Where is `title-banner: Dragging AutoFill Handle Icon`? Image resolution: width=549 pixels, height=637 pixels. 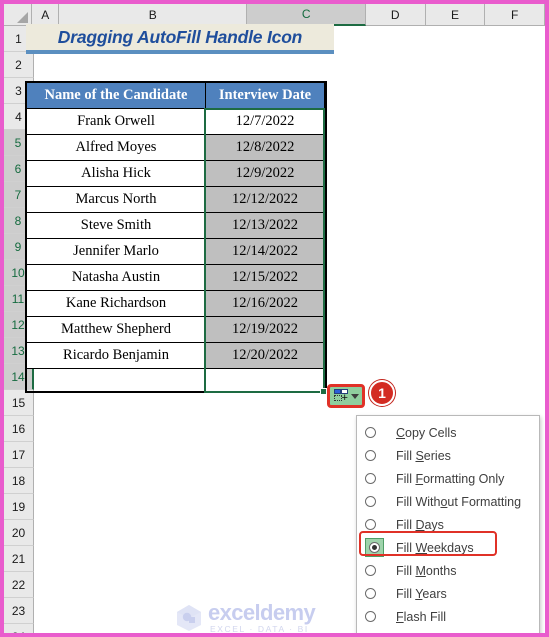
title-banner: Dragging AutoFill Handle Icon is located at coordinates (180, 39).